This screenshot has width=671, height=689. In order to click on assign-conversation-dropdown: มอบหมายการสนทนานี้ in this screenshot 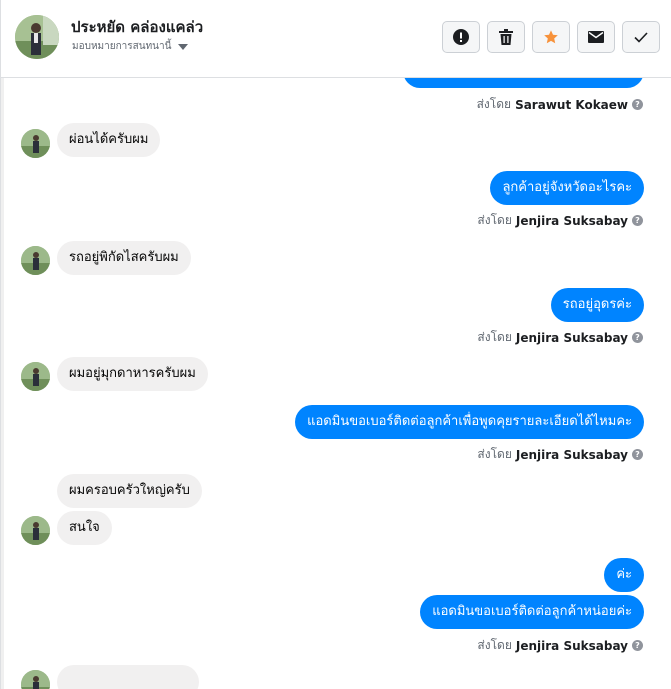, I will do `click(130, 46)`.